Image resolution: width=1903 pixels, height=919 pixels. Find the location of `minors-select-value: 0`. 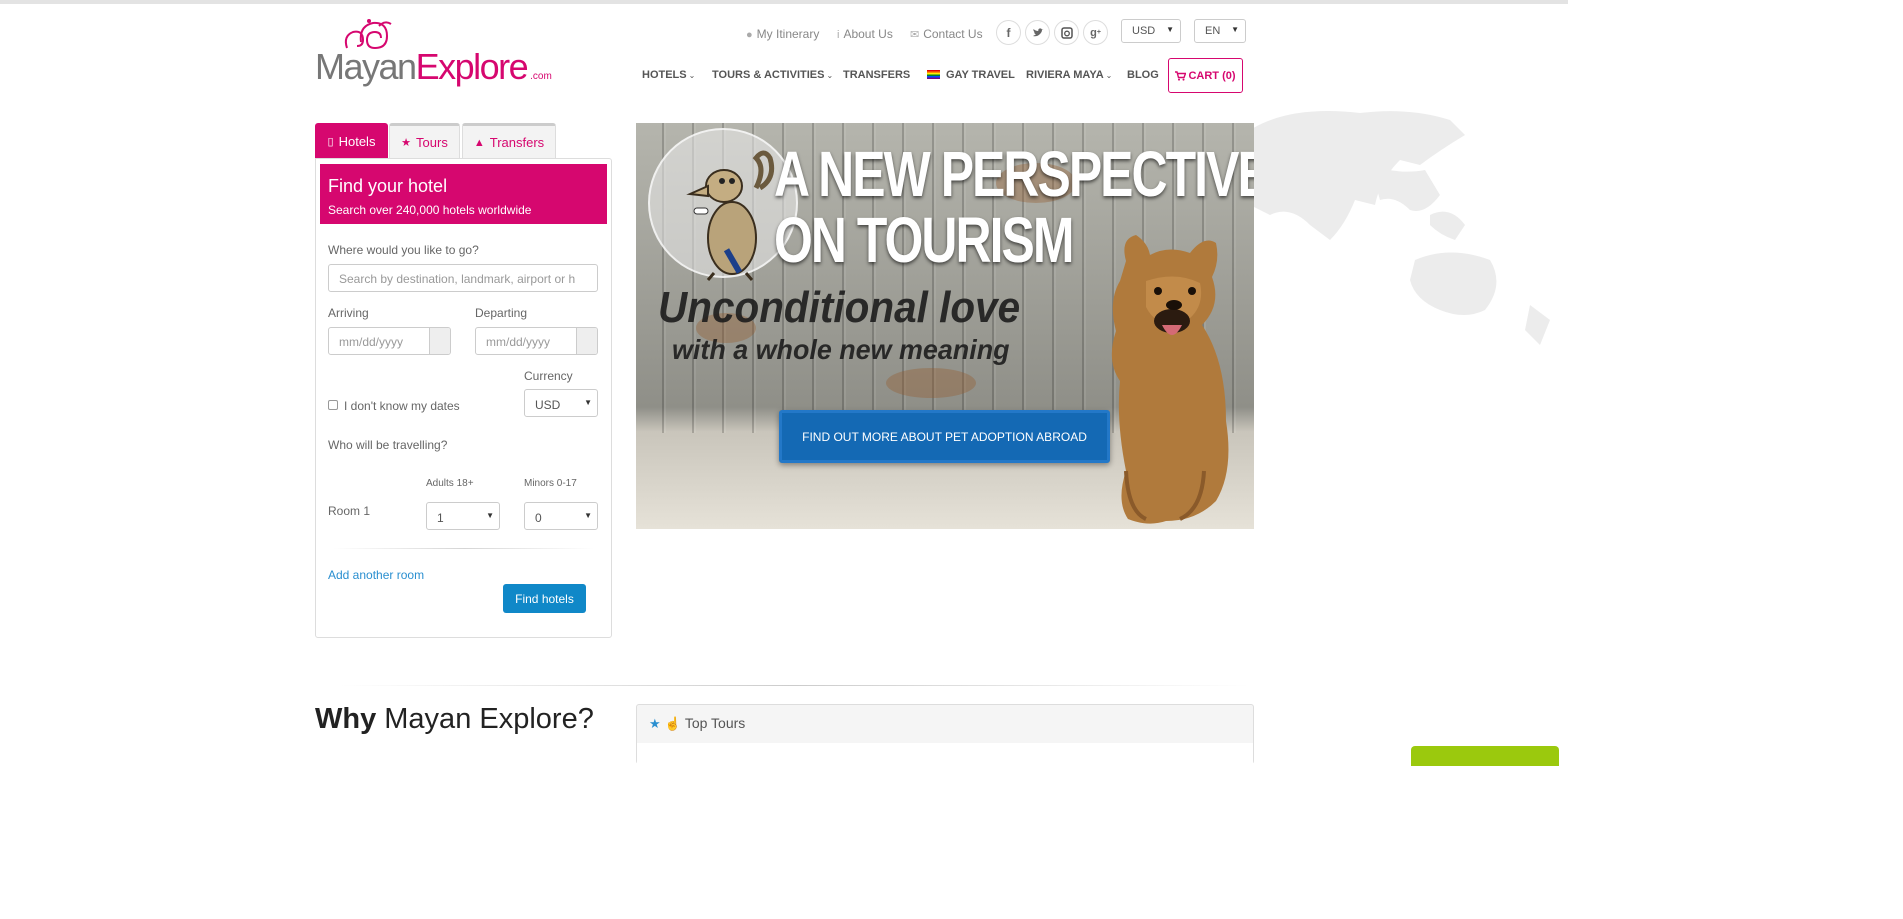

minors-select-value: 0 is located at coordinates (538, 518).